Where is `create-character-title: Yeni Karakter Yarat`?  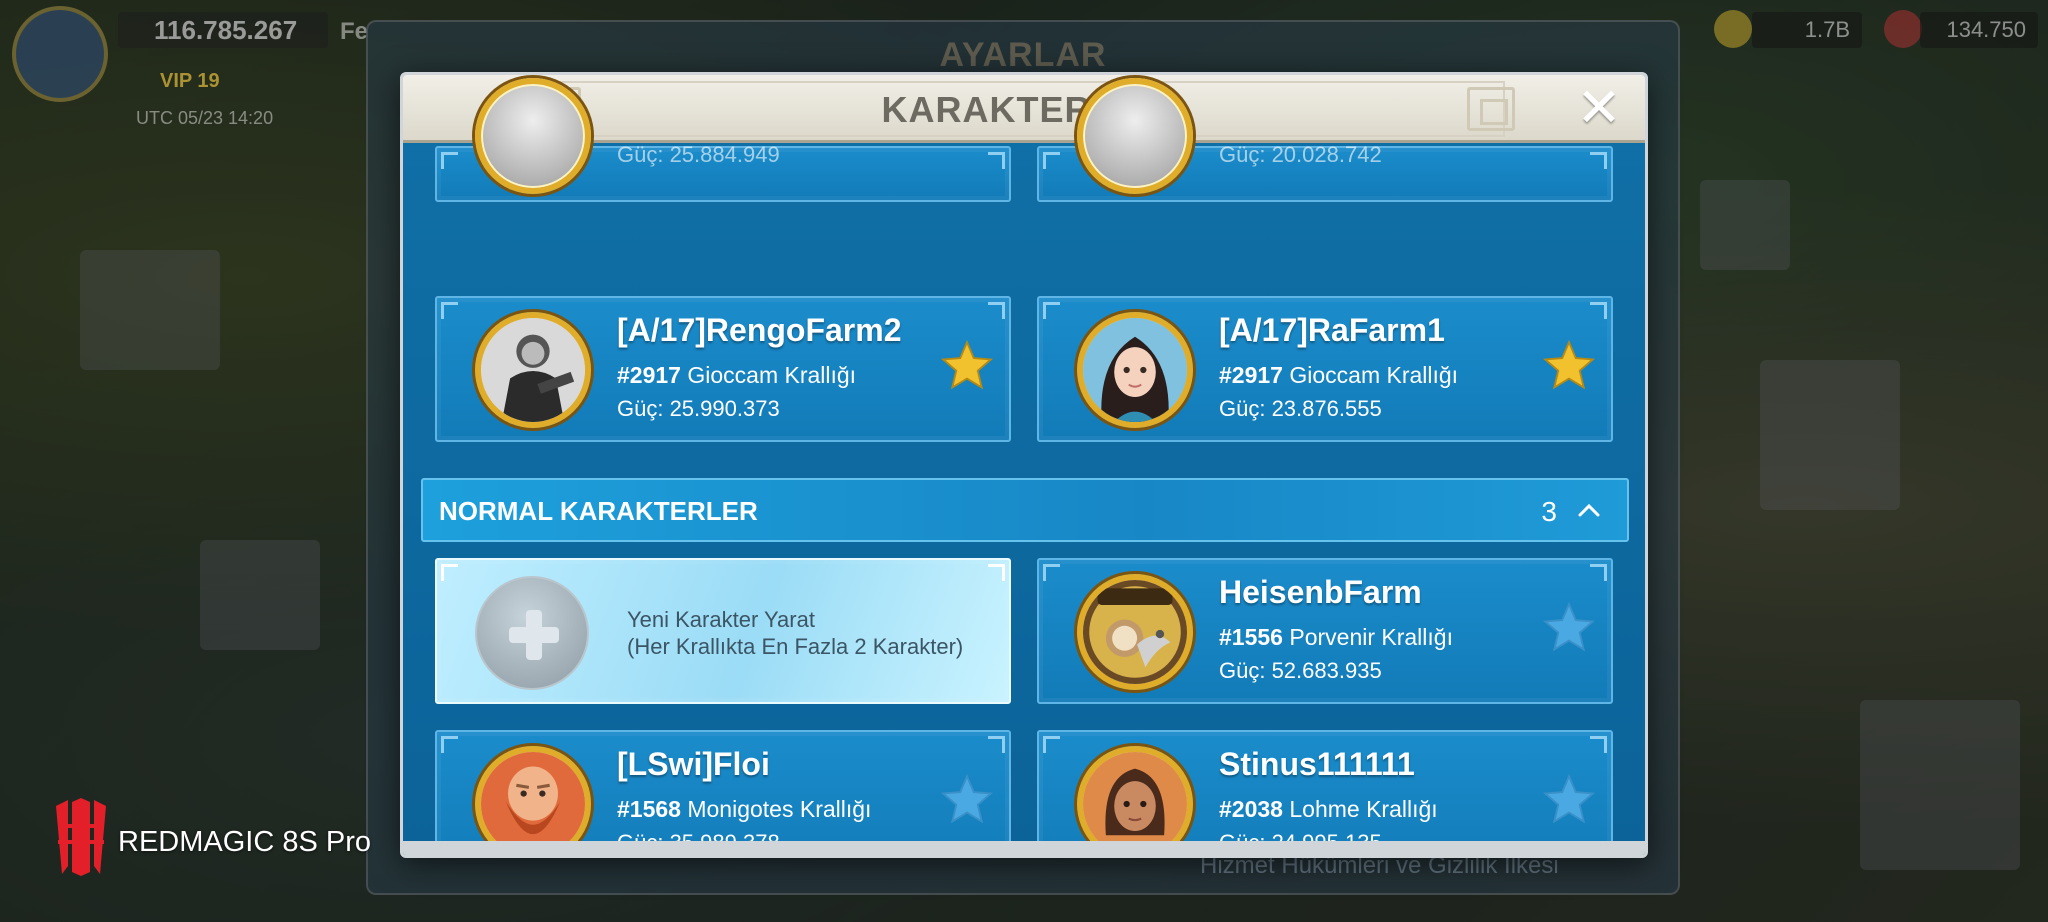 create-character-title: Yeni Karakter Yarat is located at coordinates (721, 619).